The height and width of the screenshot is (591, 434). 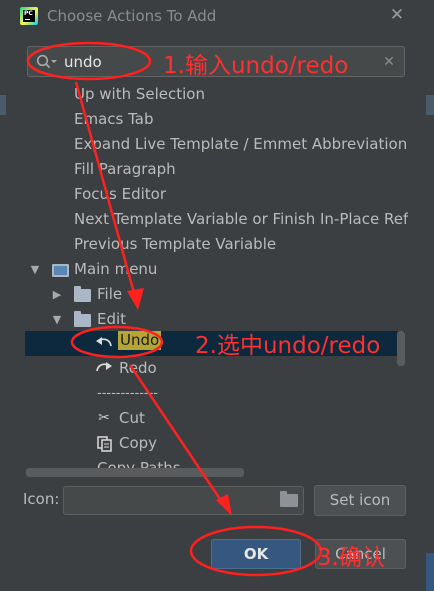 I want to click on tree-group-main-menu: ▼ Main menu, so click(x=215, y=269).